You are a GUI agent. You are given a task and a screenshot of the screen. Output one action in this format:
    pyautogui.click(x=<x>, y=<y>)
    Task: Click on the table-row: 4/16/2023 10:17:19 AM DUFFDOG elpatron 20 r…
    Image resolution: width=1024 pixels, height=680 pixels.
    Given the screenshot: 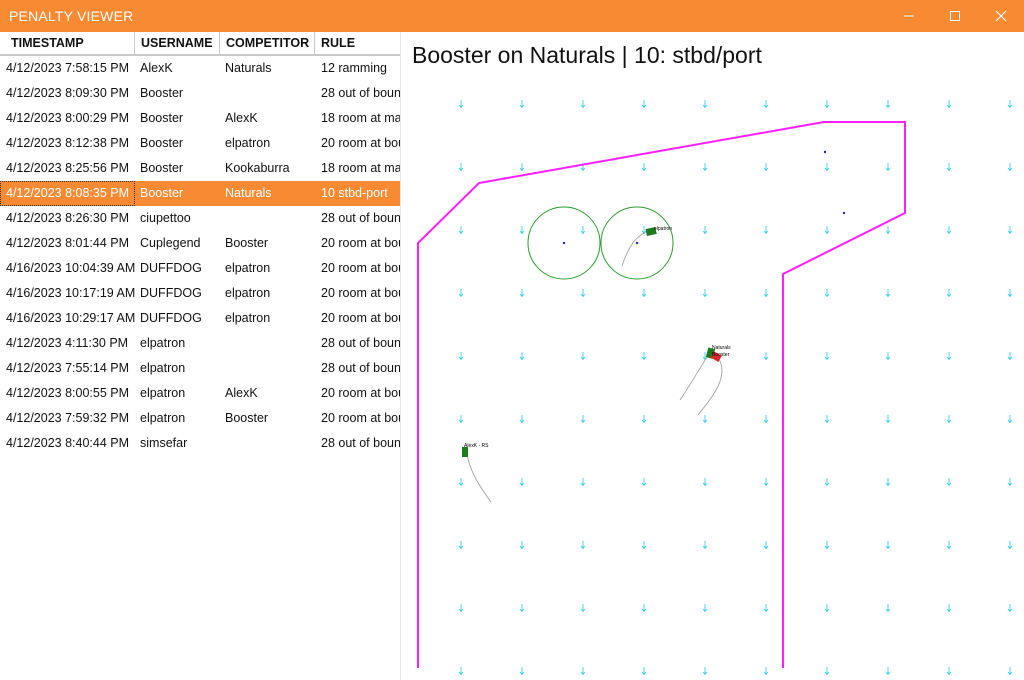 What is the action you would take?
    pyautogui.click(x=200, y=293)
    